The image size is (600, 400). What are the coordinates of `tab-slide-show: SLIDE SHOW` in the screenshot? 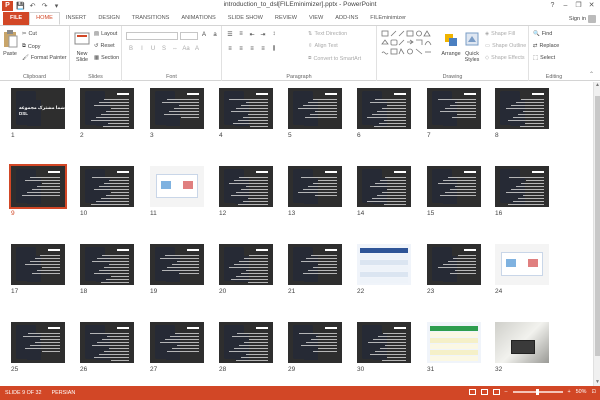 It's located at (245, 18).